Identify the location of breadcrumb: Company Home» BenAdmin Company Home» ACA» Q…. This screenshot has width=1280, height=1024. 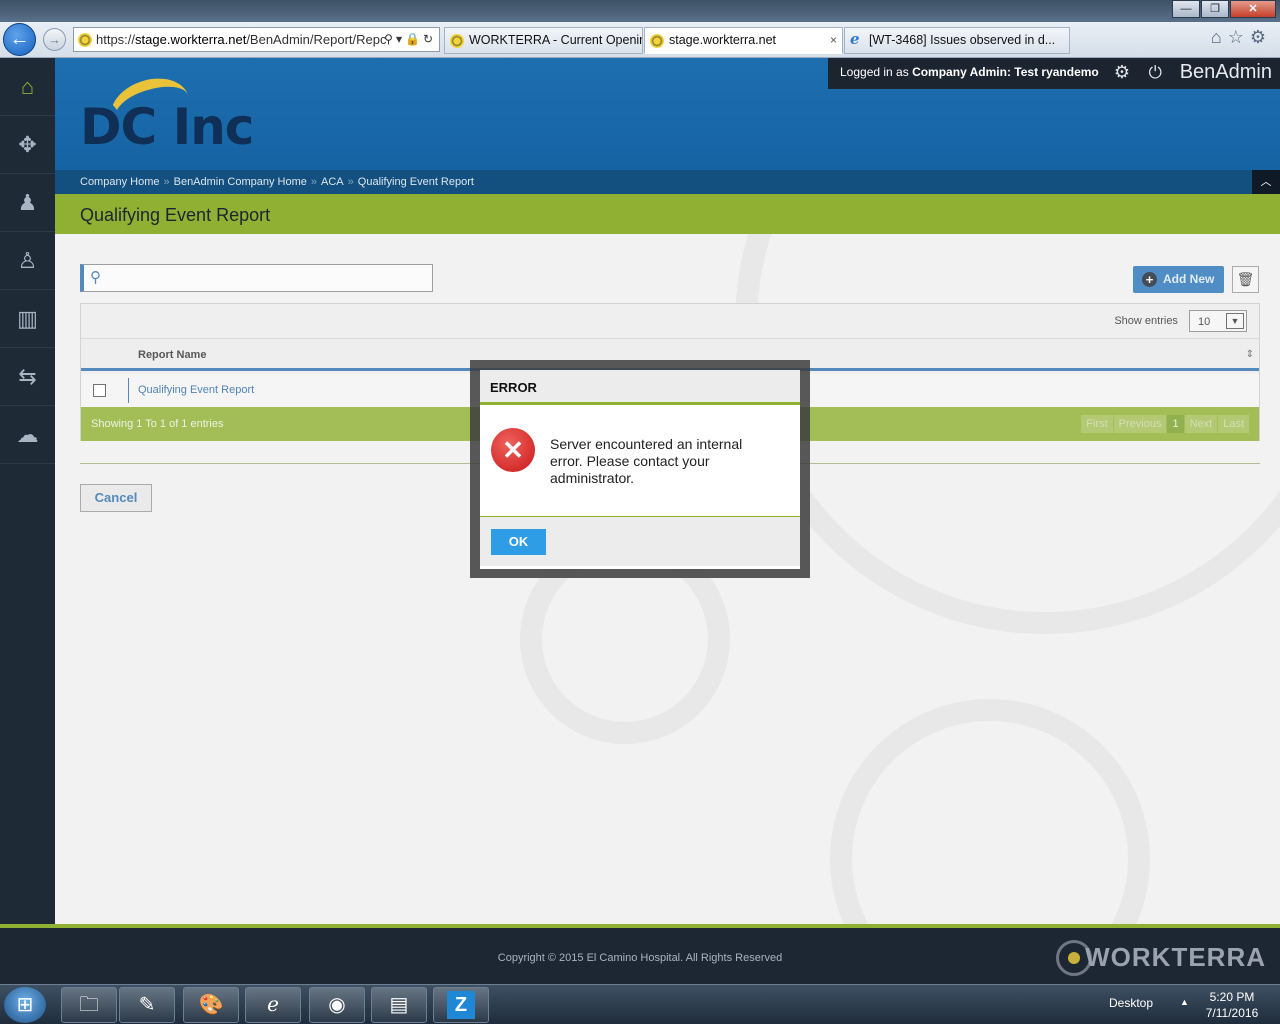
(667, 182).